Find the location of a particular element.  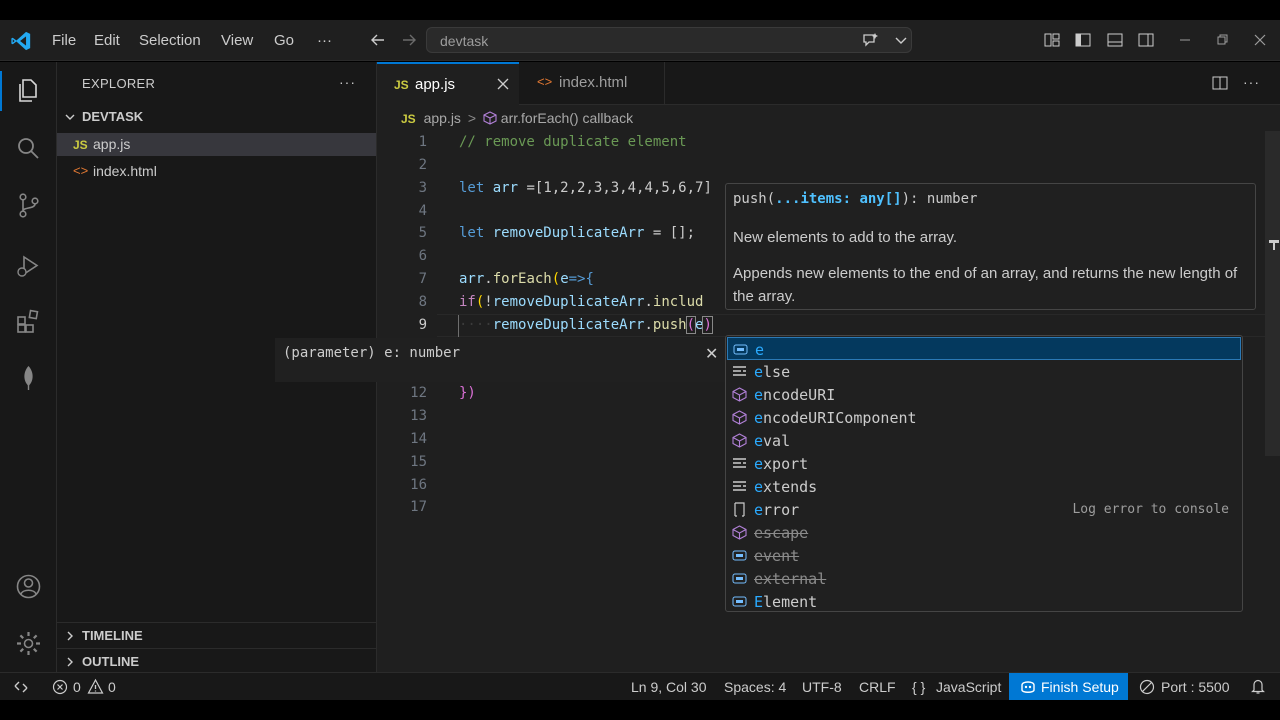

account-icon is located at coordinates (28, 586).